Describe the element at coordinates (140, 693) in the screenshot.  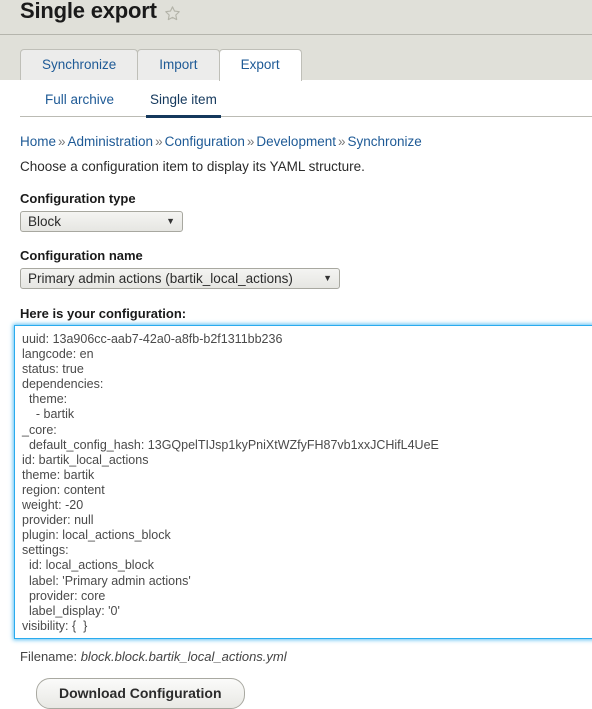
I see `download-configuration-button: Download Configuration` at that location.